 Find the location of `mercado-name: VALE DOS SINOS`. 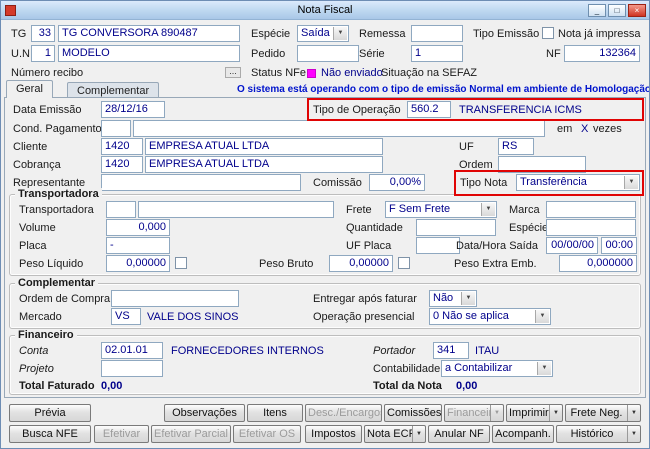

mercado-name: VALE DOS SINOS is located at coordinates (193, 317).